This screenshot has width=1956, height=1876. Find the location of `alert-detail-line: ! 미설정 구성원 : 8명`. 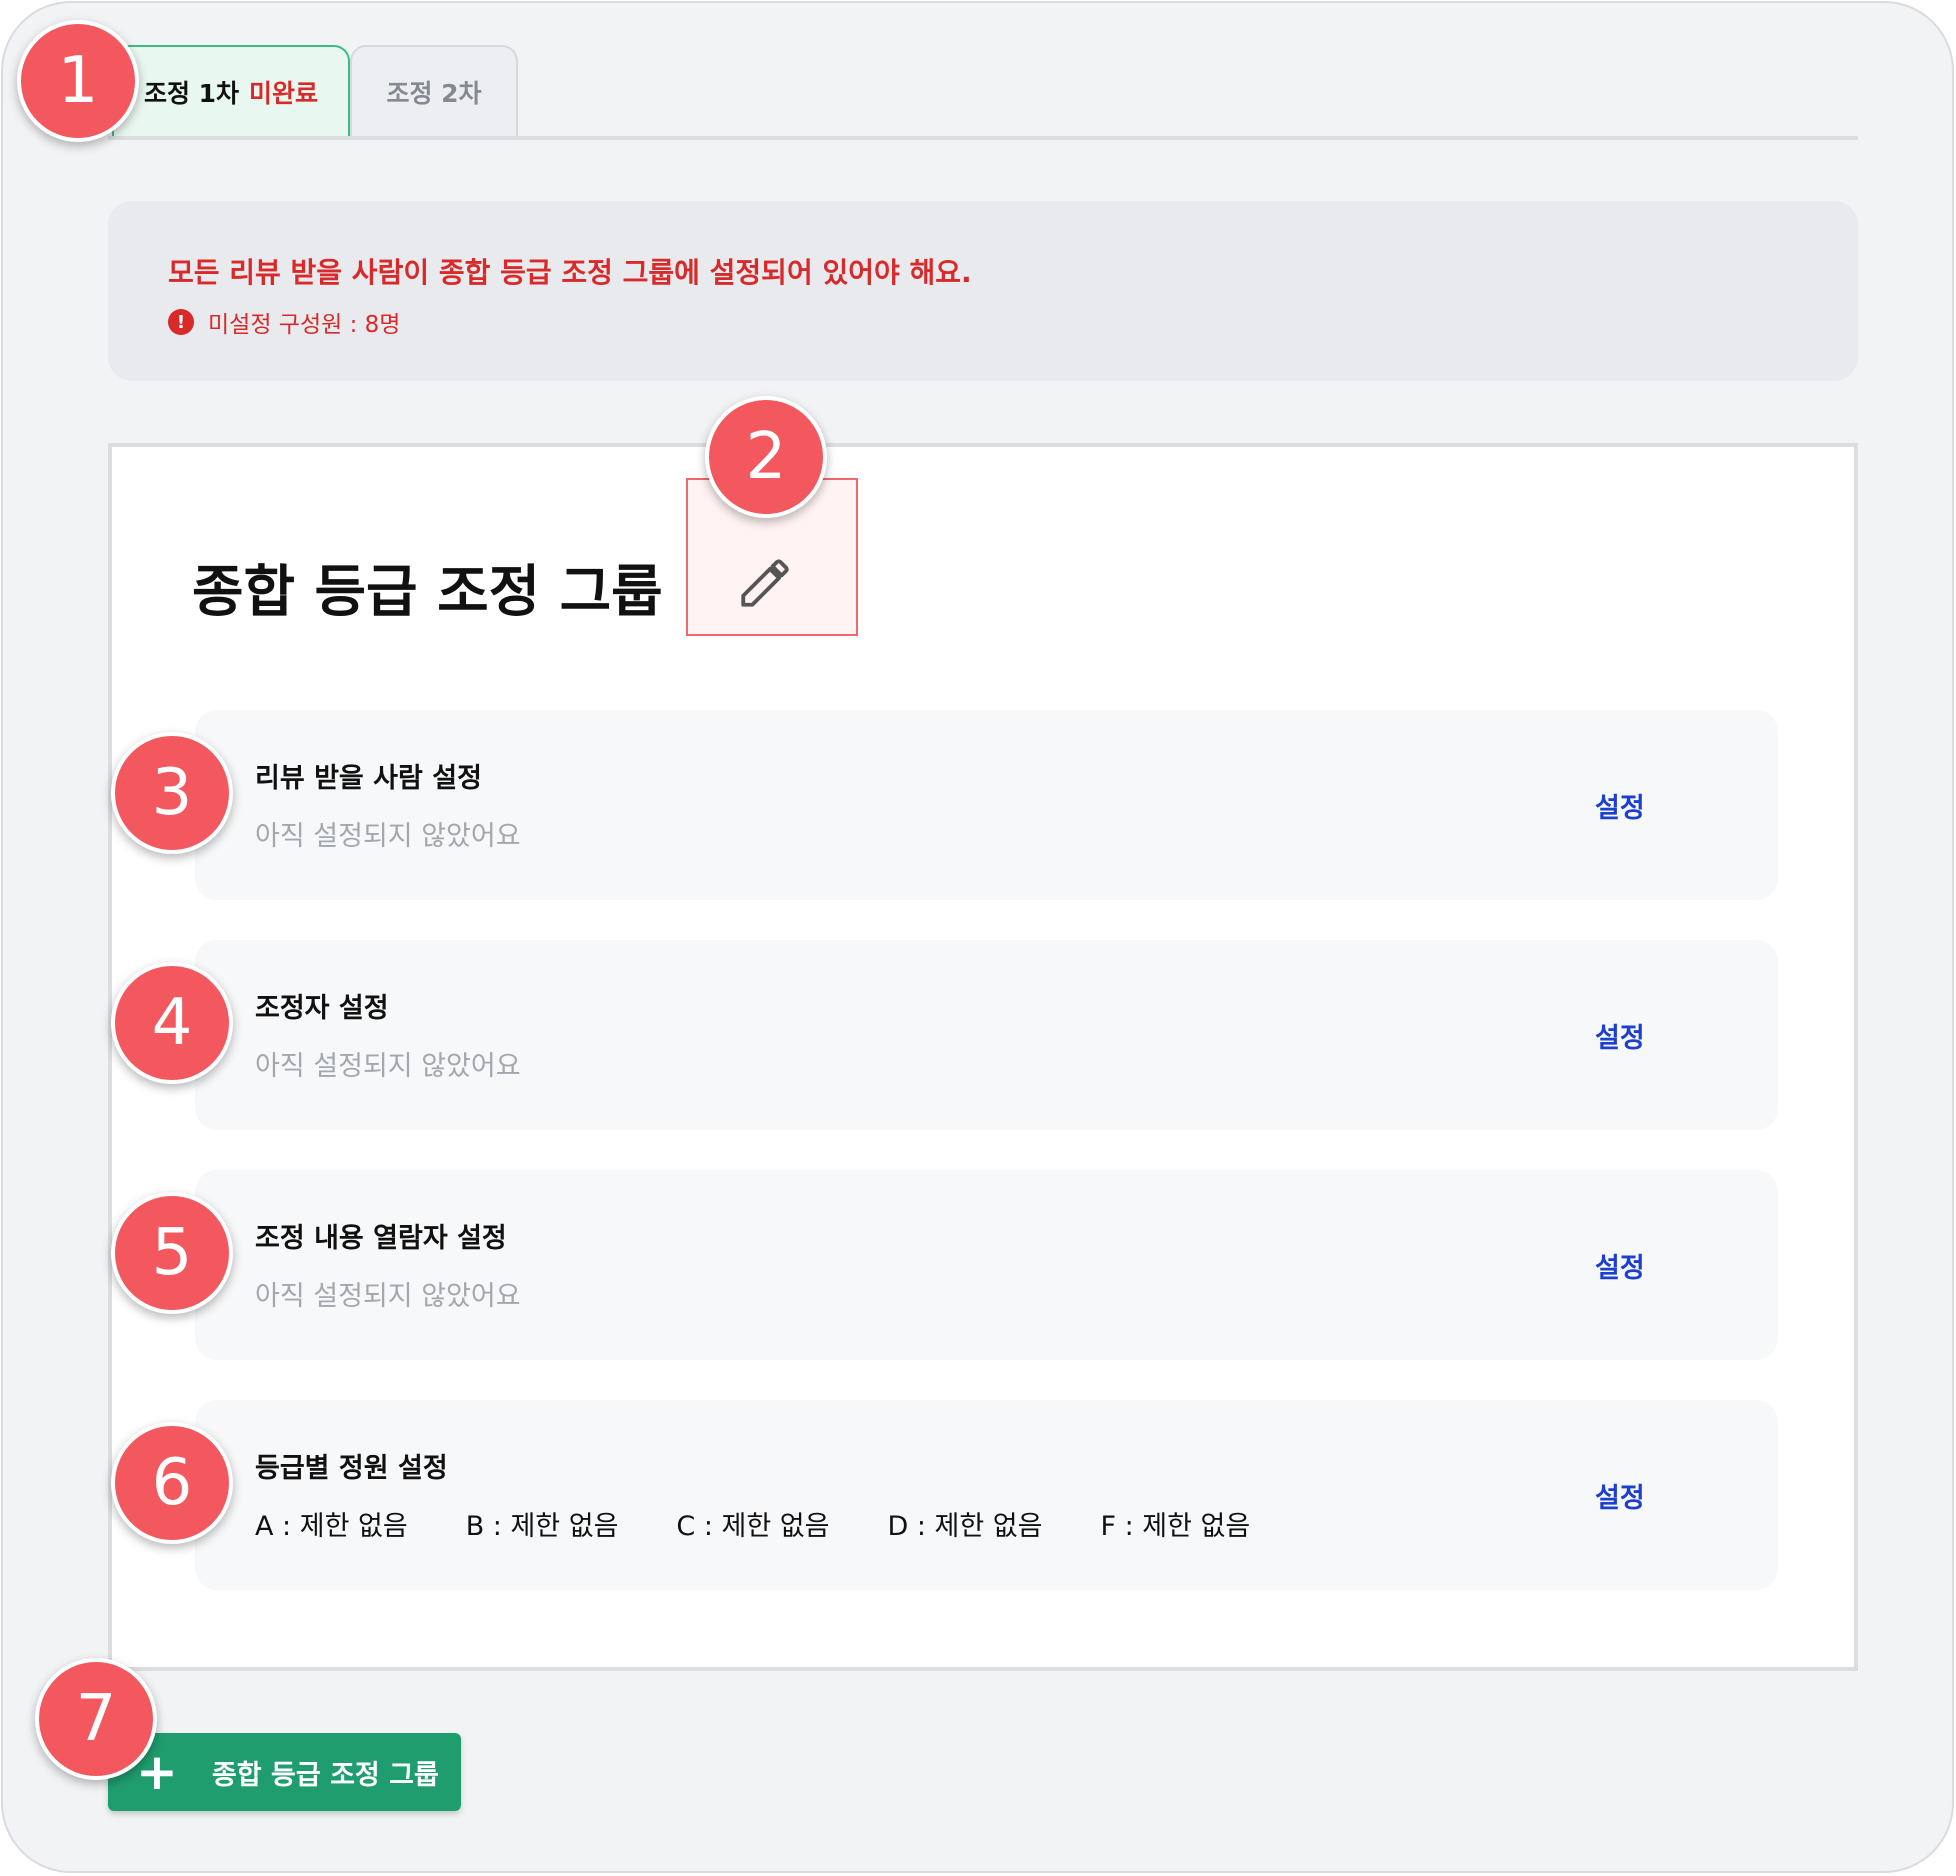

alert-detail-line: ! 미설정 구성원 : 8명 is located at coordinates (284, 322).